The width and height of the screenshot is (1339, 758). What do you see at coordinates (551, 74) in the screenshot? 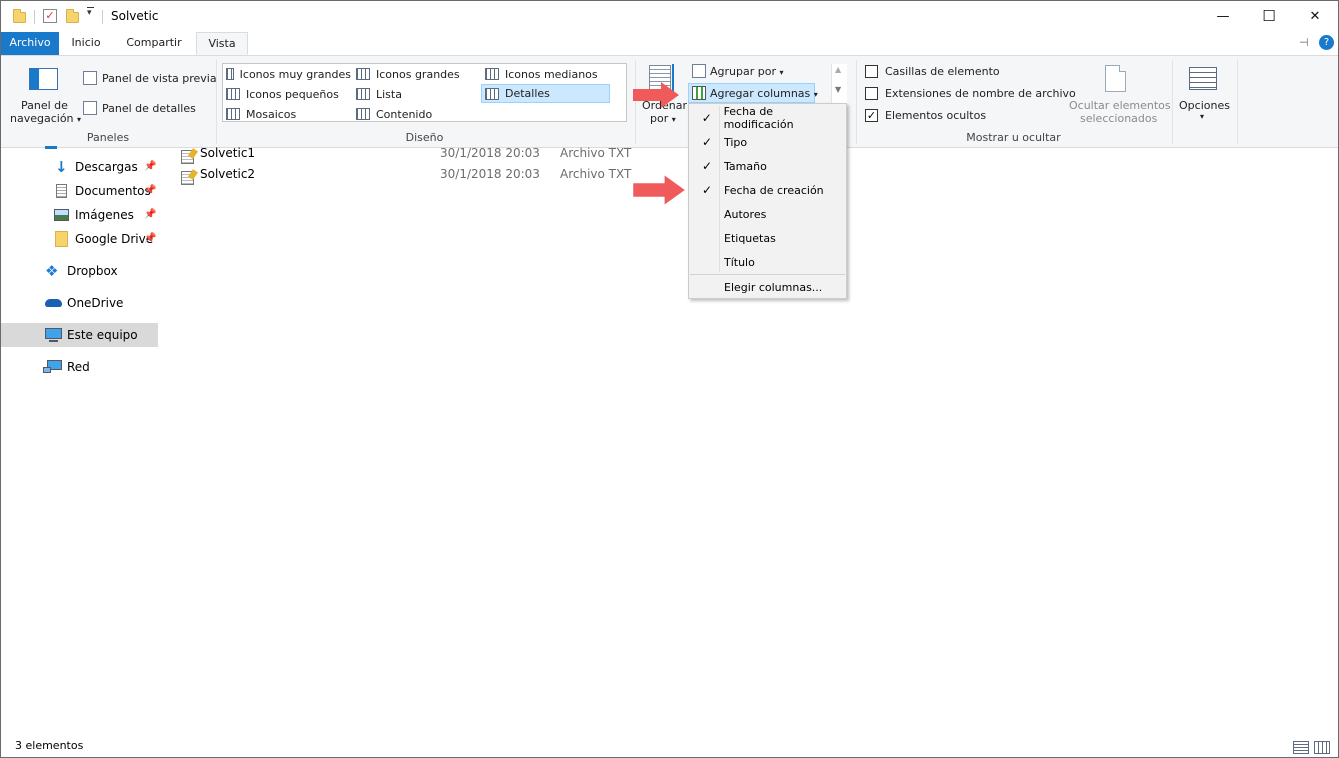
I see `layout-item-label: Iconos medianos` at bounding box center [551, 74].